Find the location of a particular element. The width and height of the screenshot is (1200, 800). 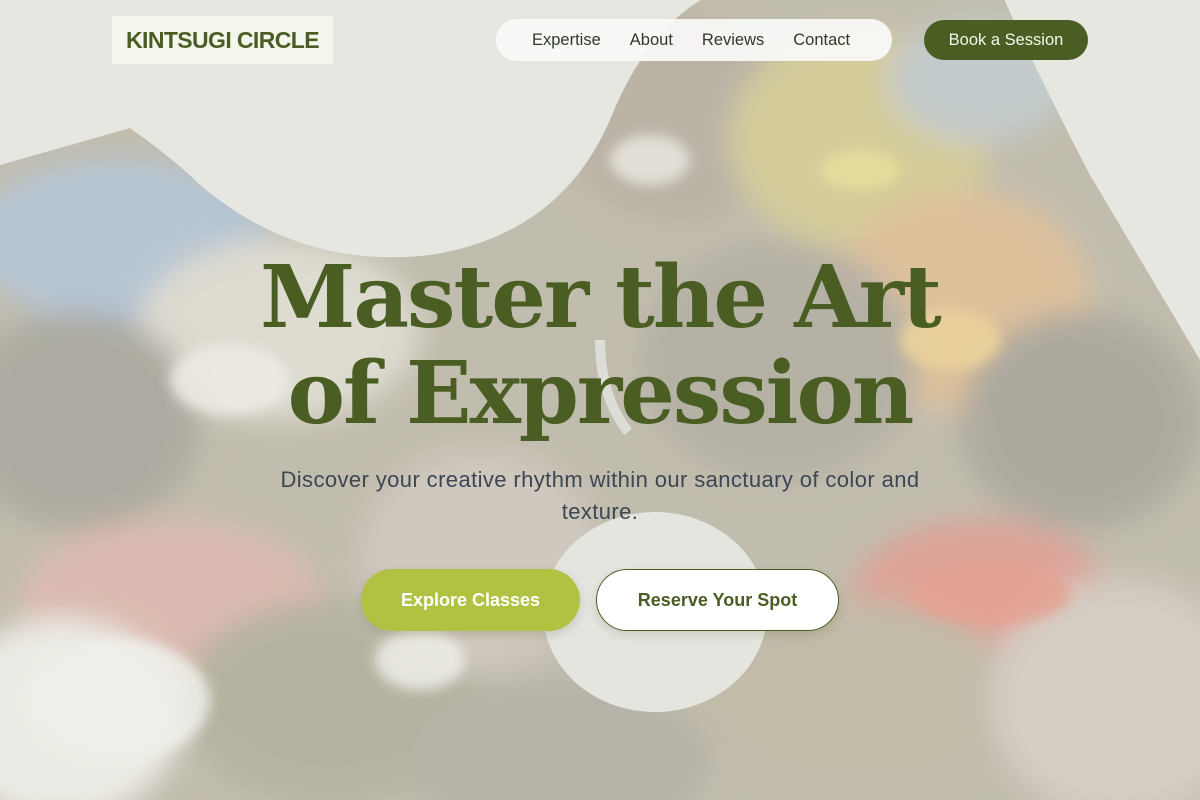

book-session-button: Book a Session is located at coordinates (1006, 40).